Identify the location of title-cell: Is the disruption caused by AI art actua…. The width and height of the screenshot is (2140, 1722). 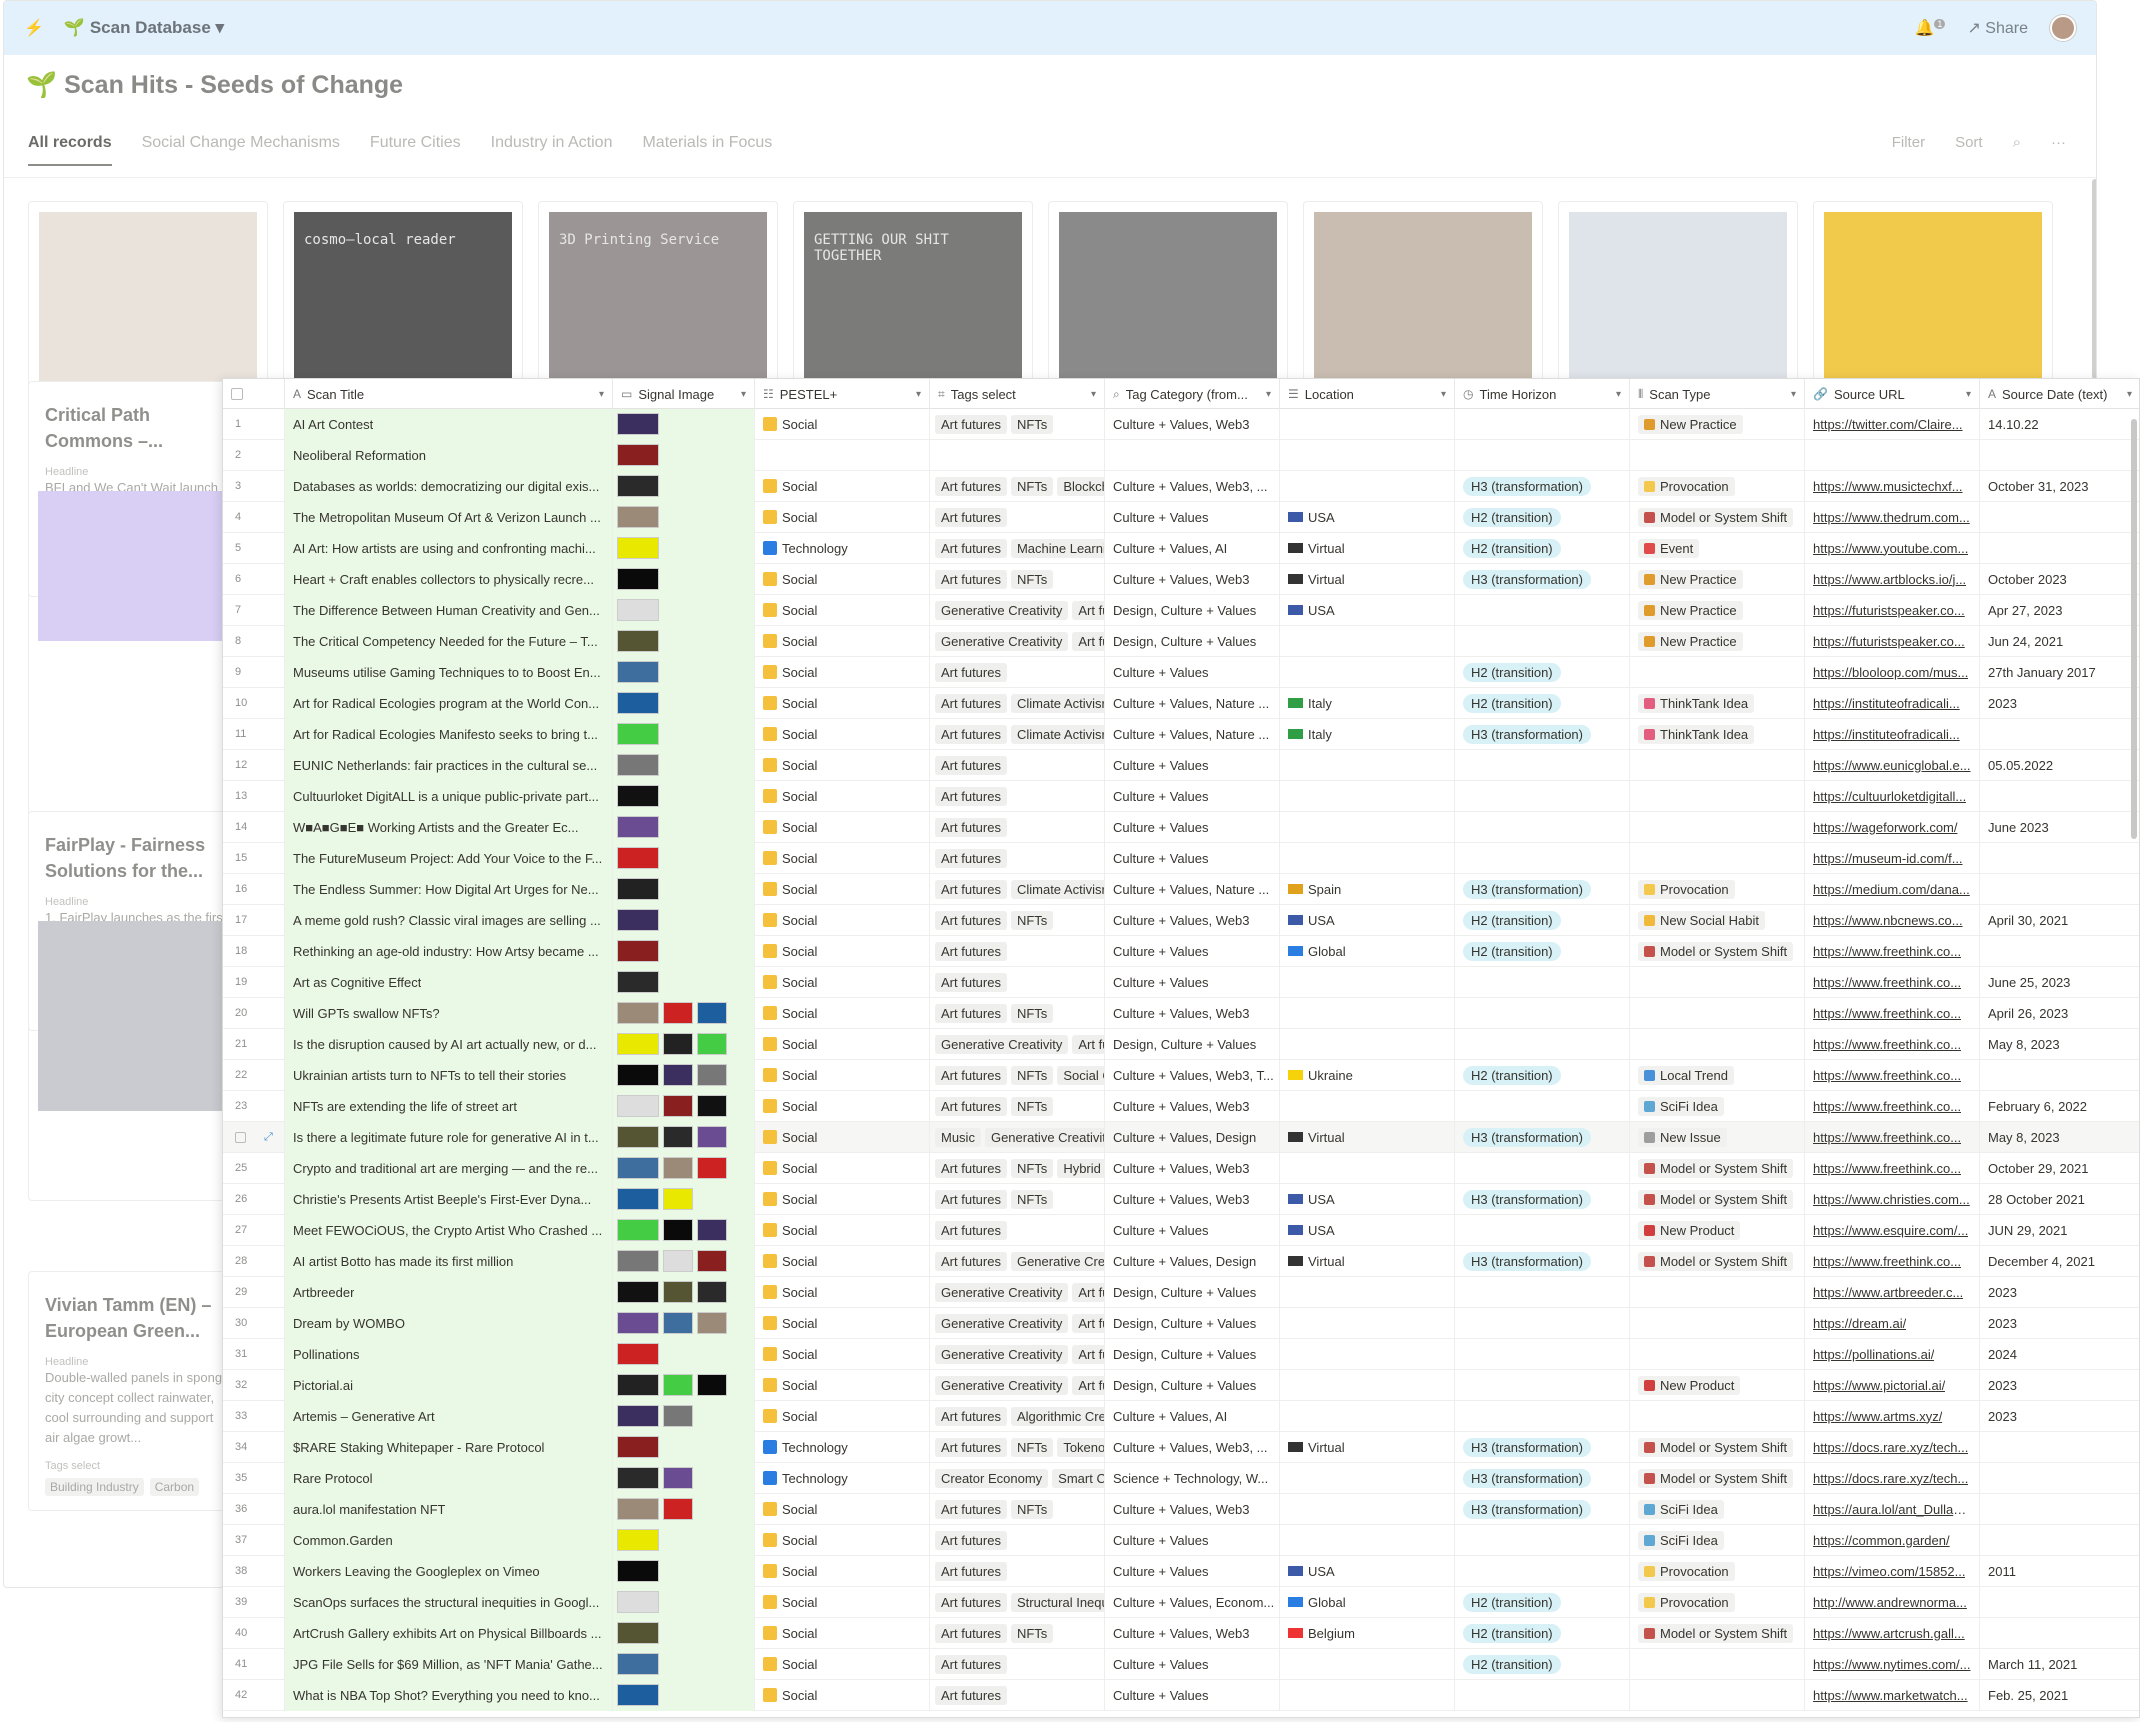
(449, 1044).